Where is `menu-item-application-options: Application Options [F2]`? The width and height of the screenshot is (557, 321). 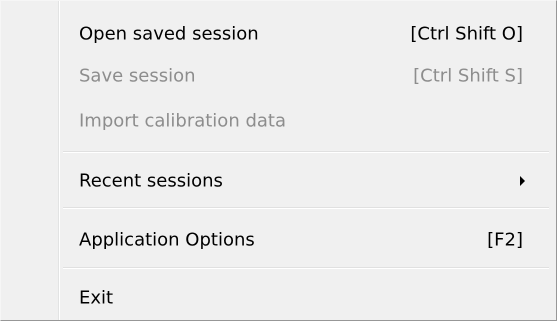
menu-item-application-options: Application Options [F2] is located at coordinates (307, 240).